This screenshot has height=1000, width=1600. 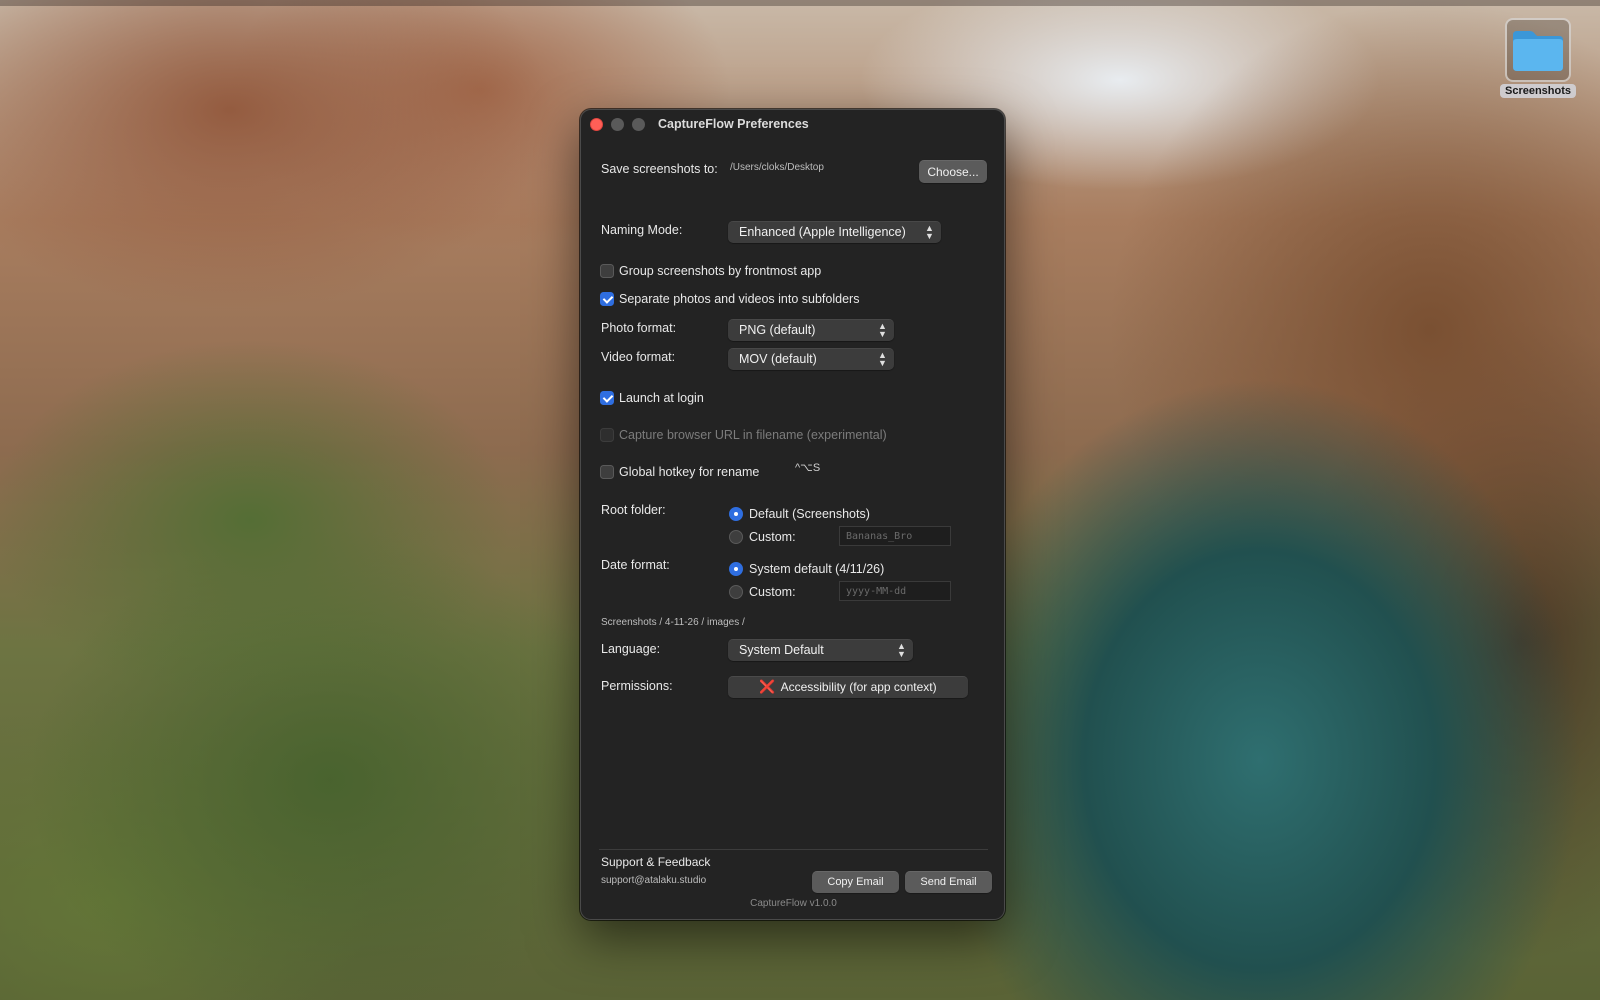 I want to click on naming-mode-label: Naming Mode:, so click(x=642, y=230).